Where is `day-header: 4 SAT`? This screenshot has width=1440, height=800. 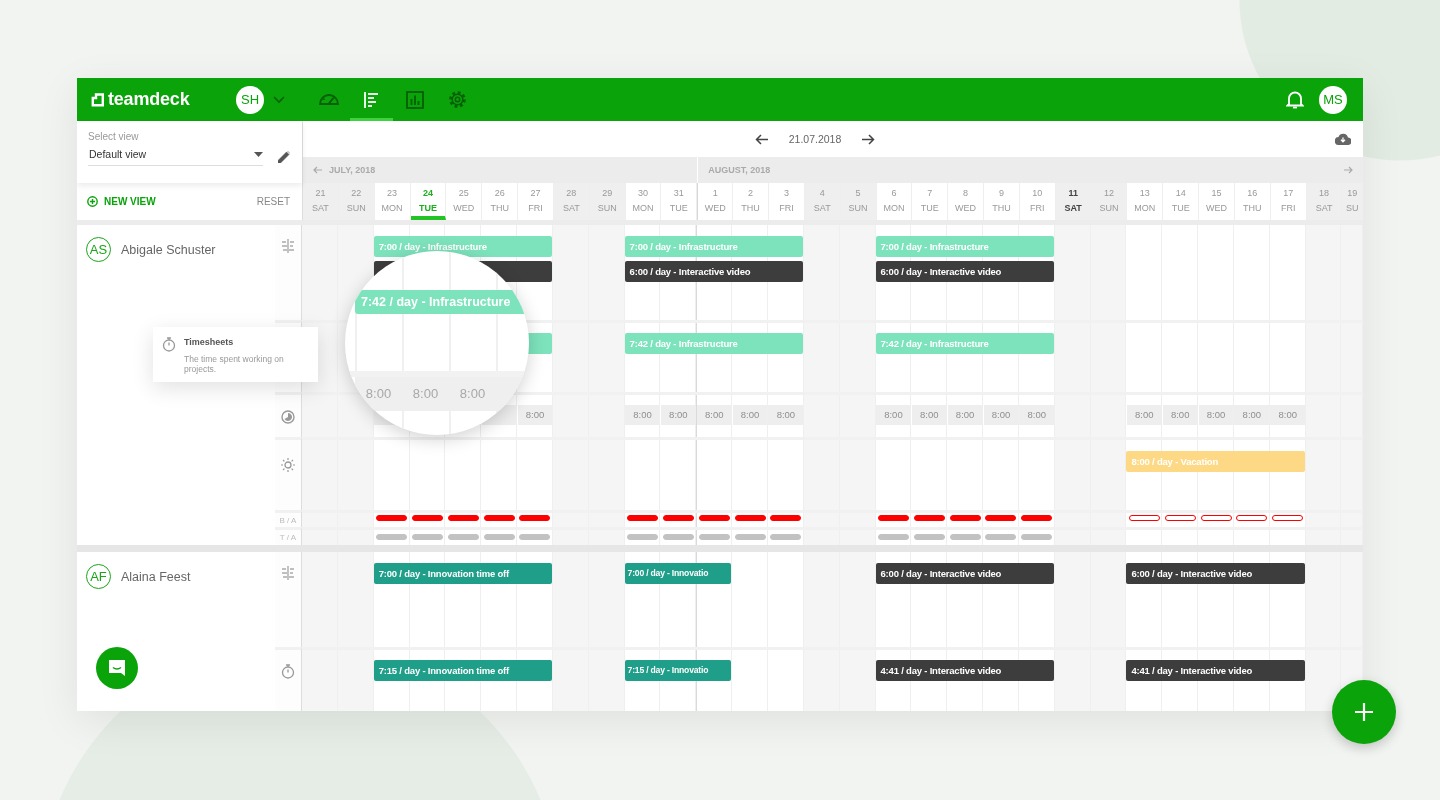
day-header: 4 SAT is located at coordinates (822, 201).